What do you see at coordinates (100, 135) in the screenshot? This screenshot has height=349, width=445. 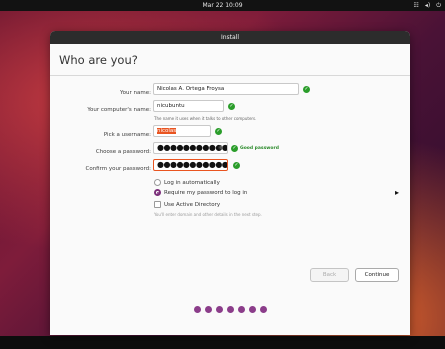 I see `username-label-wrap: Pick a username:` at bounding box center [100, 135].